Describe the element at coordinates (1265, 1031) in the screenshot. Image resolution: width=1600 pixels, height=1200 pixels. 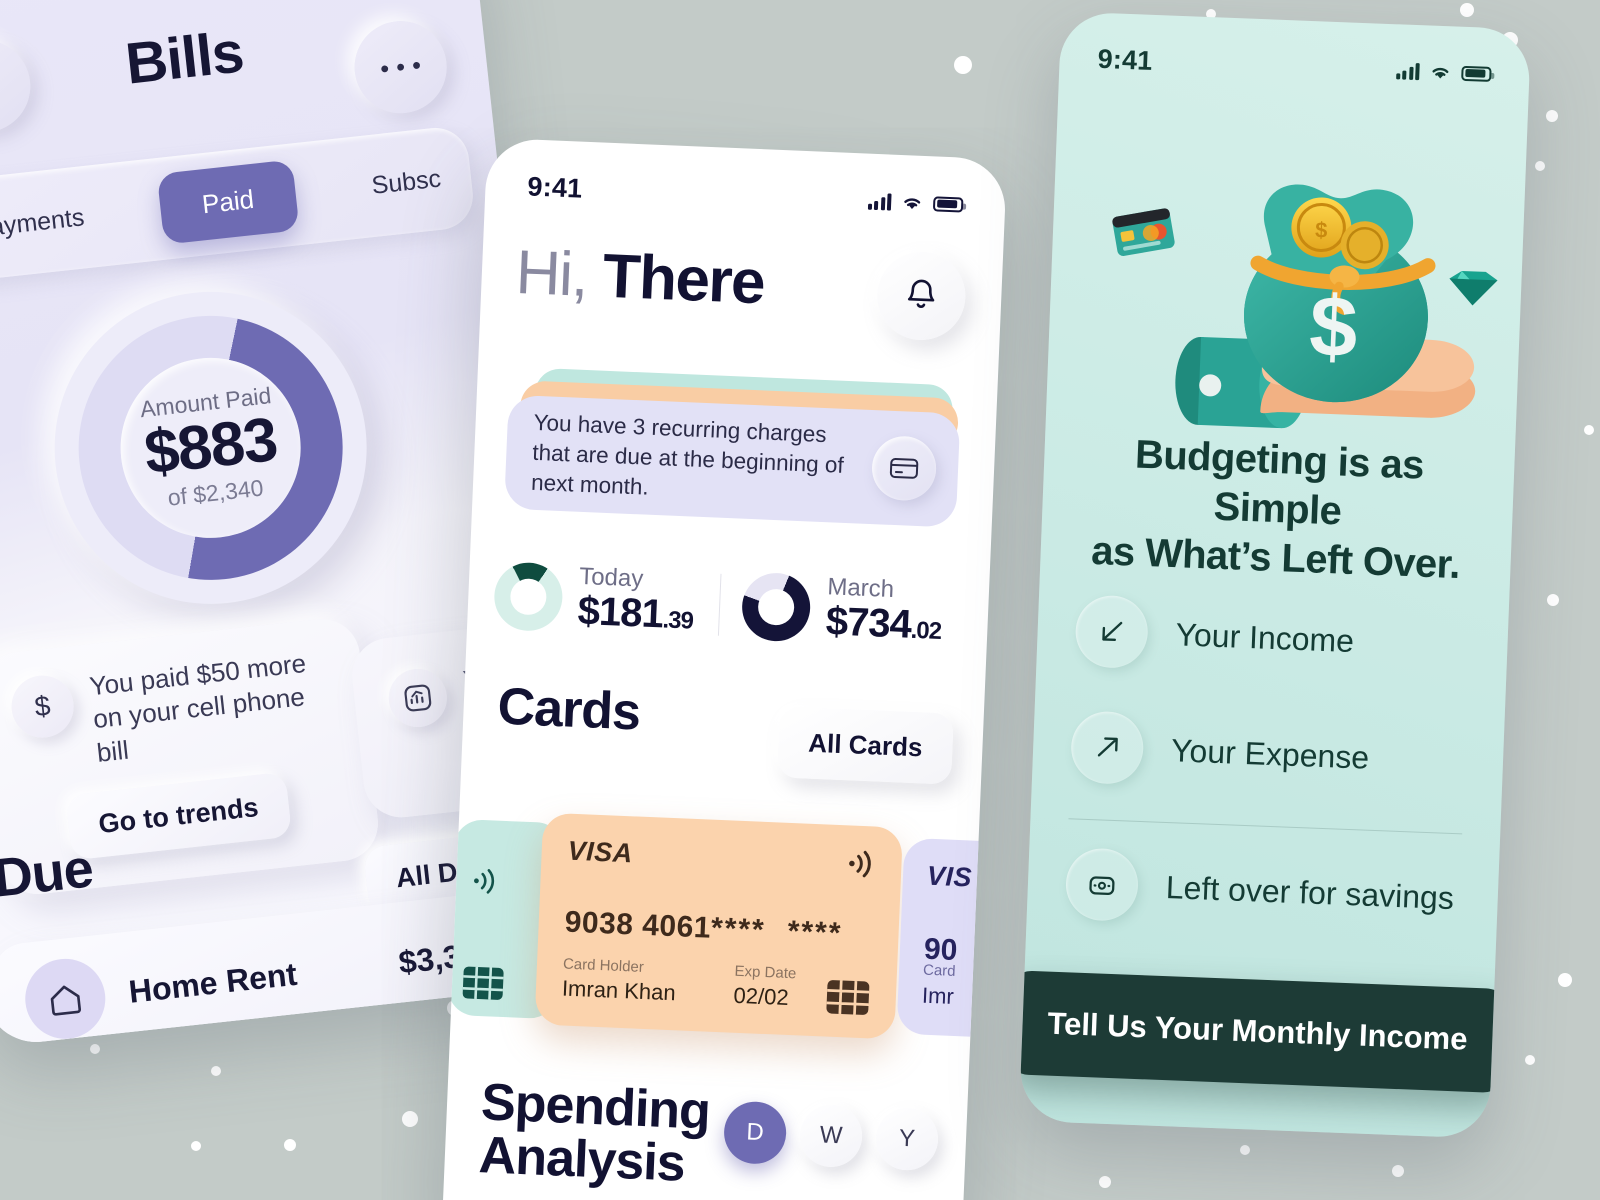
I see `tell-monthly-income-button: Tell Us Your Monthly Income` at that location.